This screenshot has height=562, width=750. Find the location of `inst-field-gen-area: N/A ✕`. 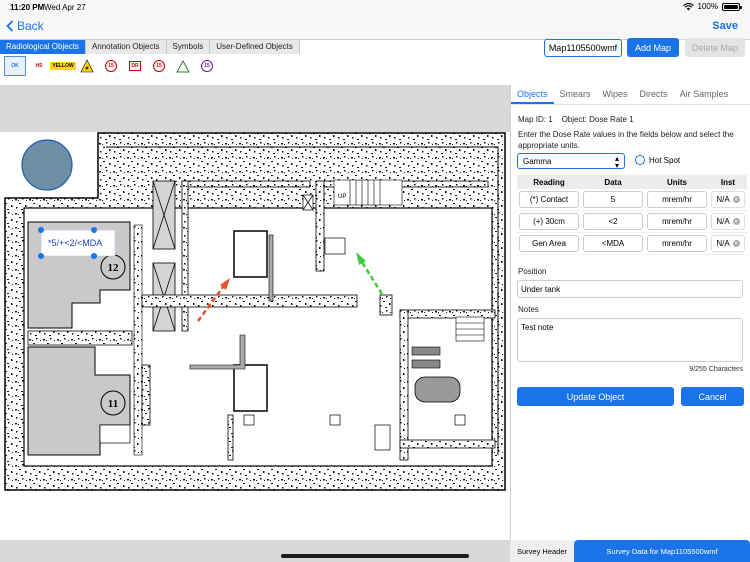

inst-field-gen-area: N/A ✕ is located at coordinates (728, 243).